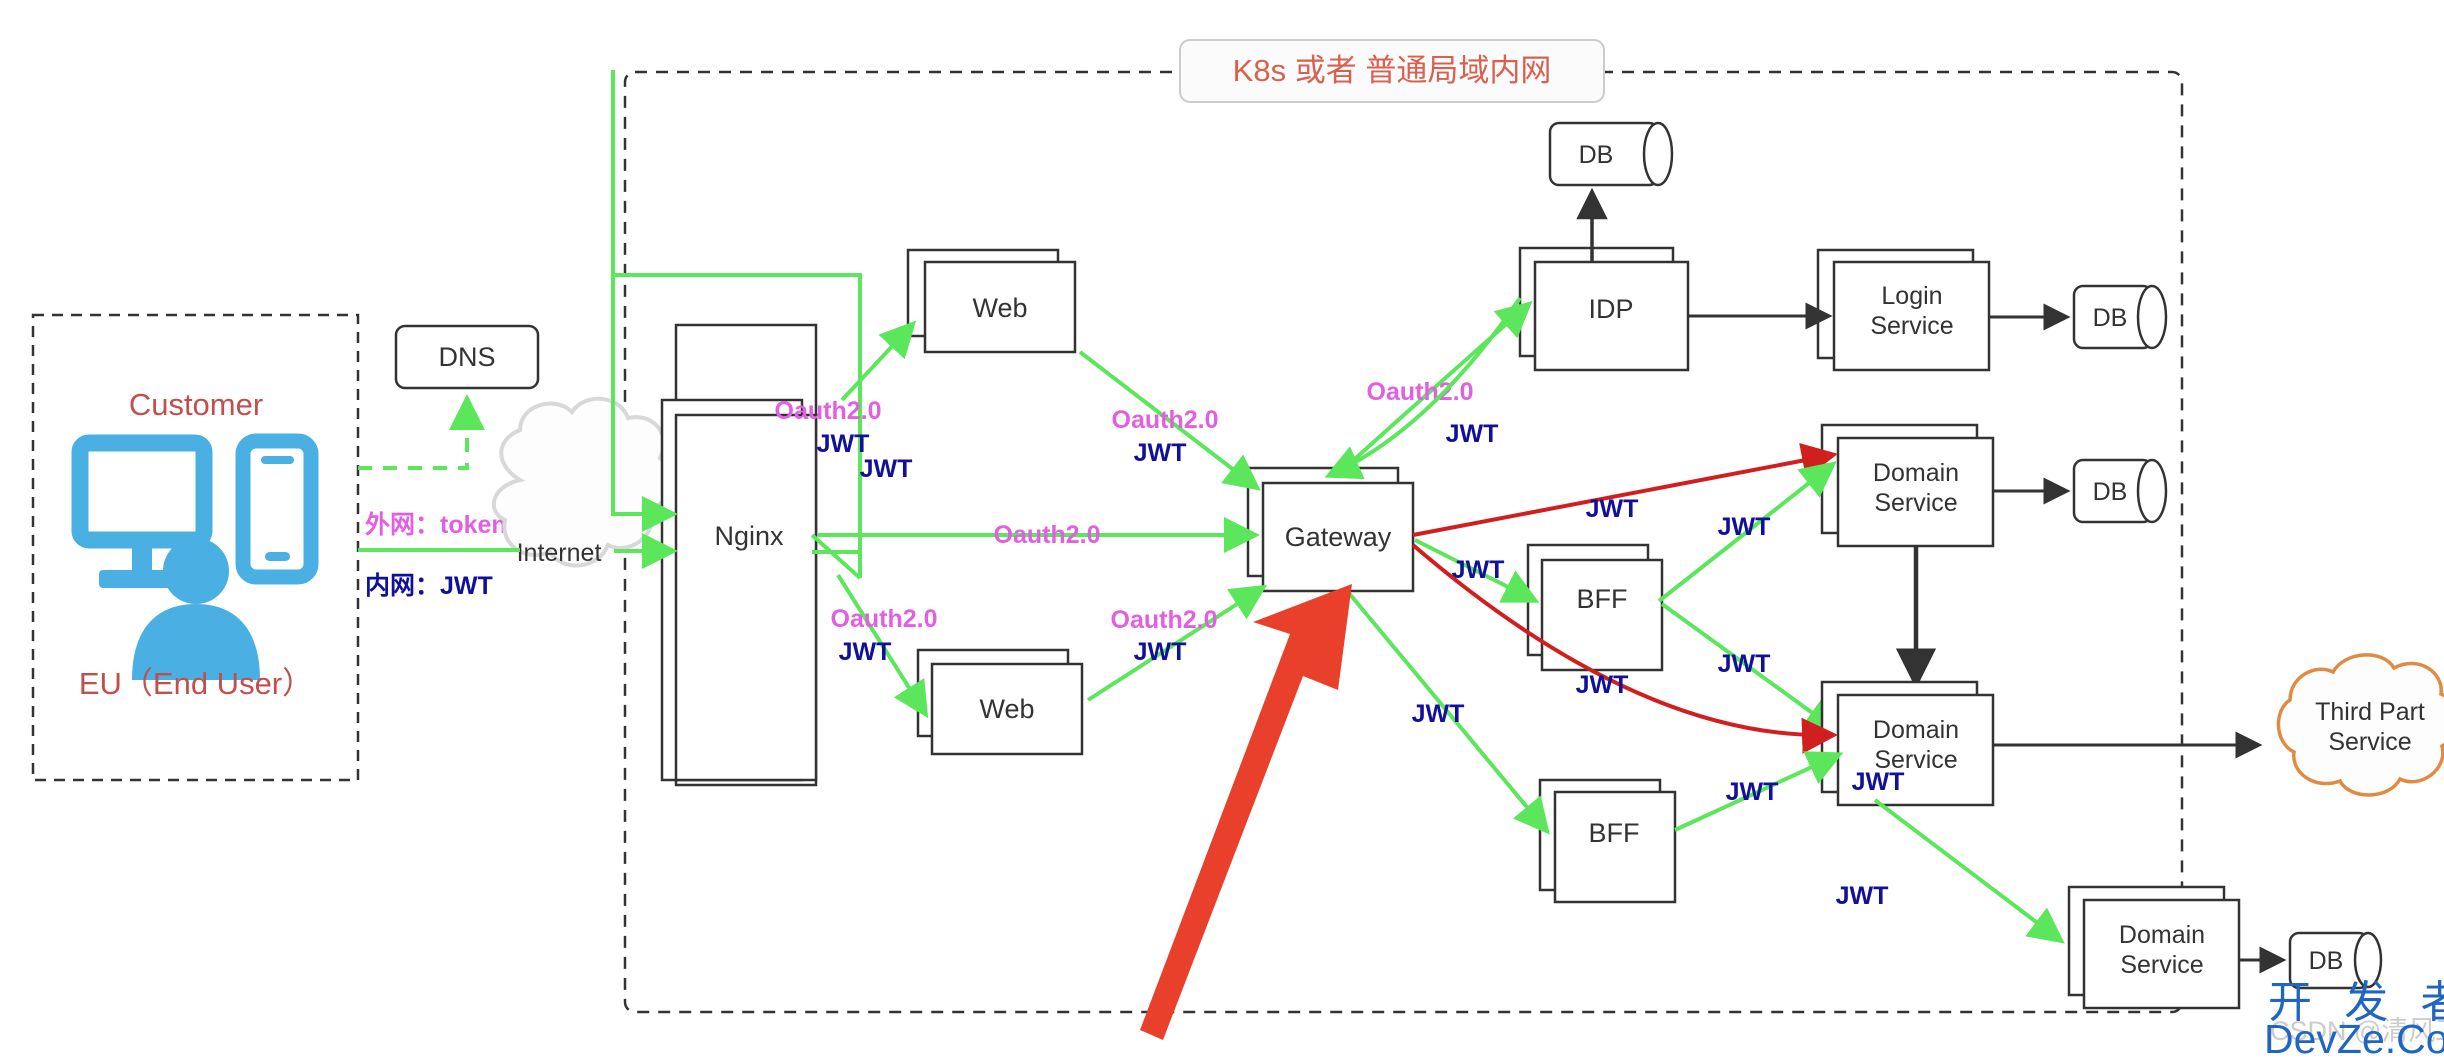 Image resolution: width=2444 pixels, height=1060 pixels. I want to click on login-service-label-line2: Service, so click(1911, 326).